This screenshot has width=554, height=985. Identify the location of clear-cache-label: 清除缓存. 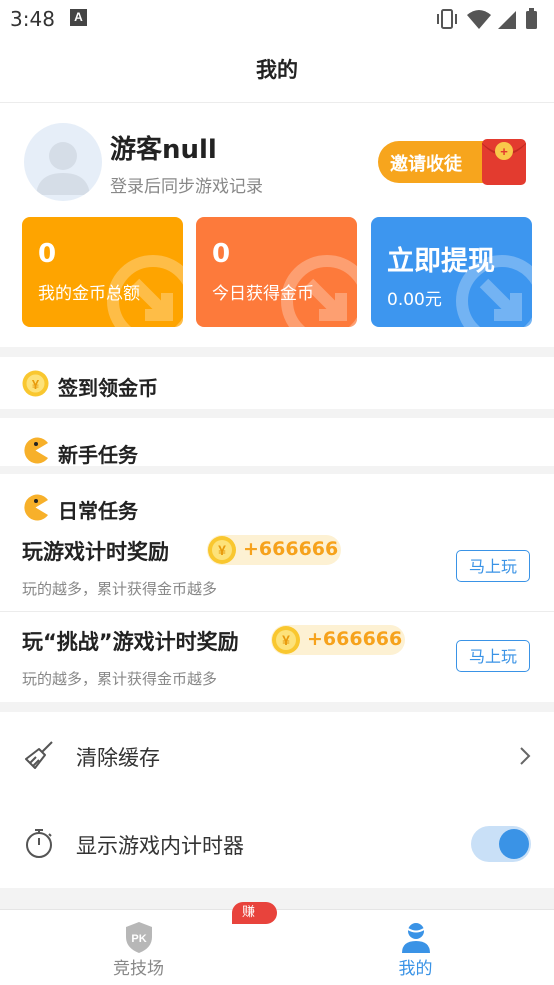
(118, 758).